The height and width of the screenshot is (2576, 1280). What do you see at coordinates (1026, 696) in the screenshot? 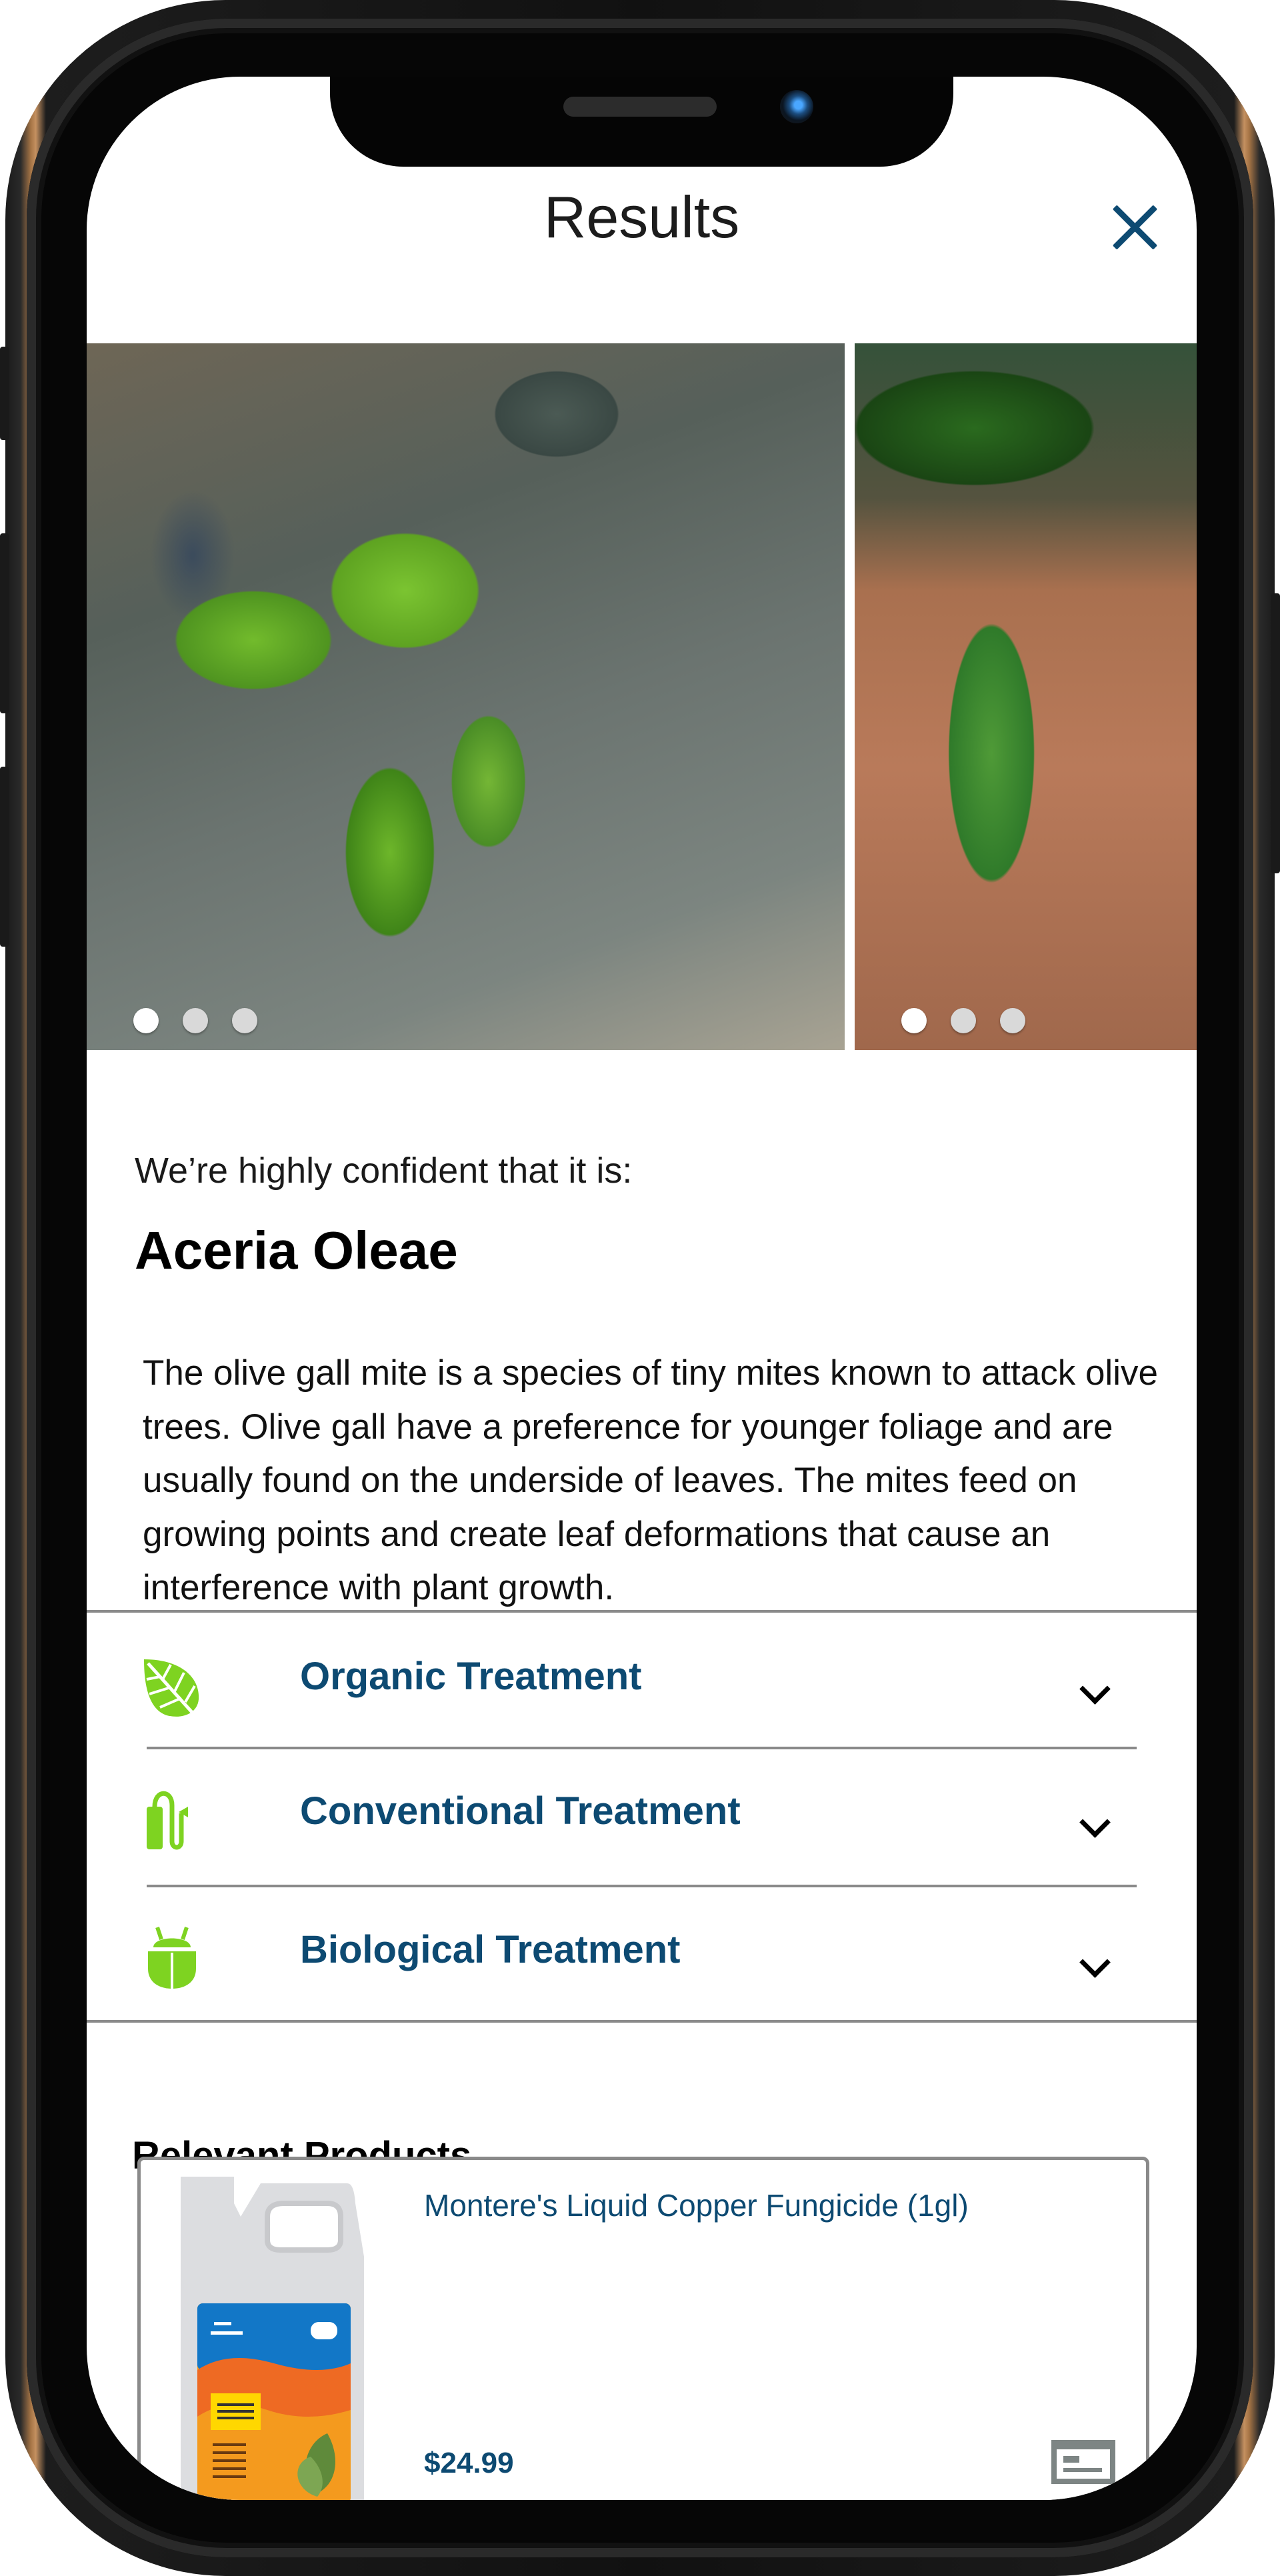
I see `result-photo` at bounding box center [1026, 696].